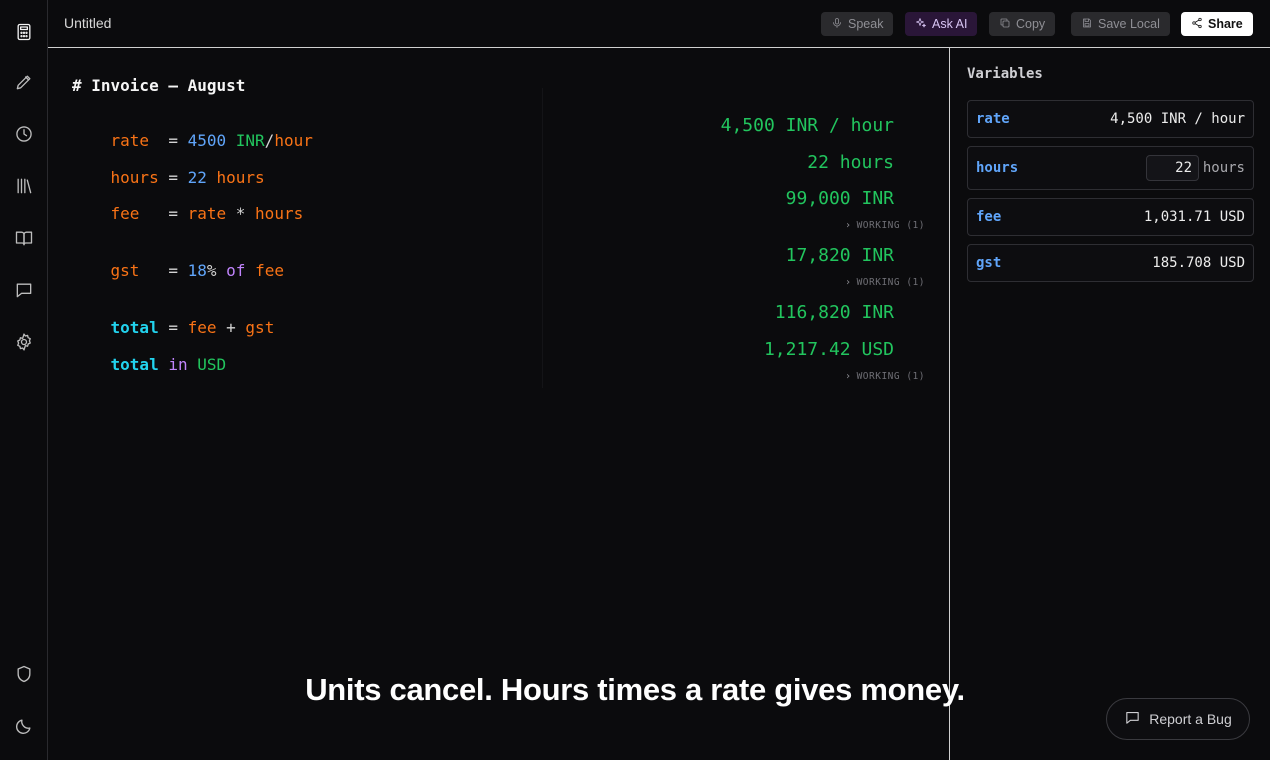  I want to click on variable-card-hours: hours 22 hours, so click(1110, 168).